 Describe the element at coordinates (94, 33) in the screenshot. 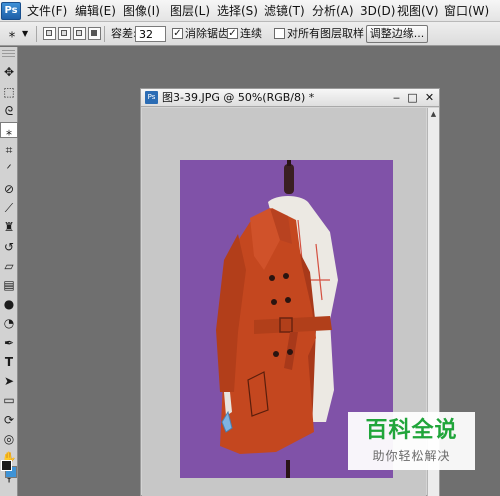

I see `intersect-selection-button` at that location.